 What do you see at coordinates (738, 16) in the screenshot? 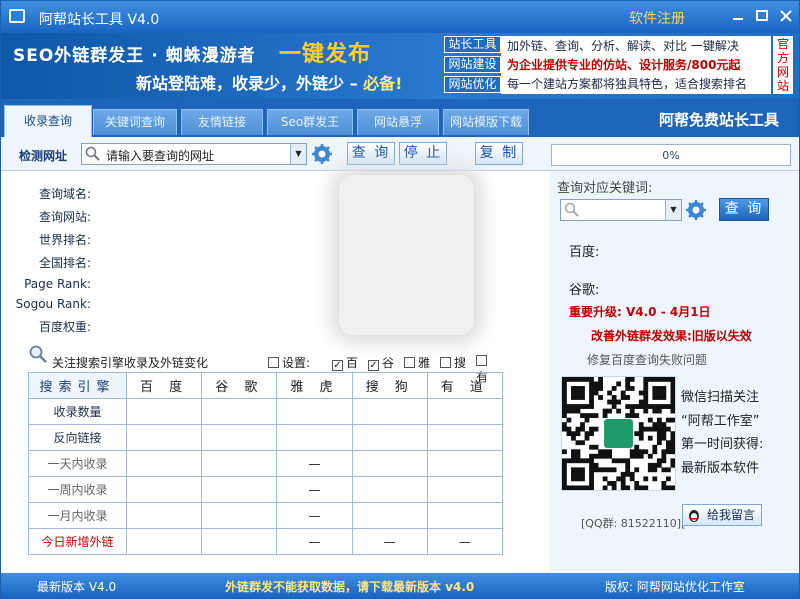
I see `minimize-icon` at bounding box center [738, 16].